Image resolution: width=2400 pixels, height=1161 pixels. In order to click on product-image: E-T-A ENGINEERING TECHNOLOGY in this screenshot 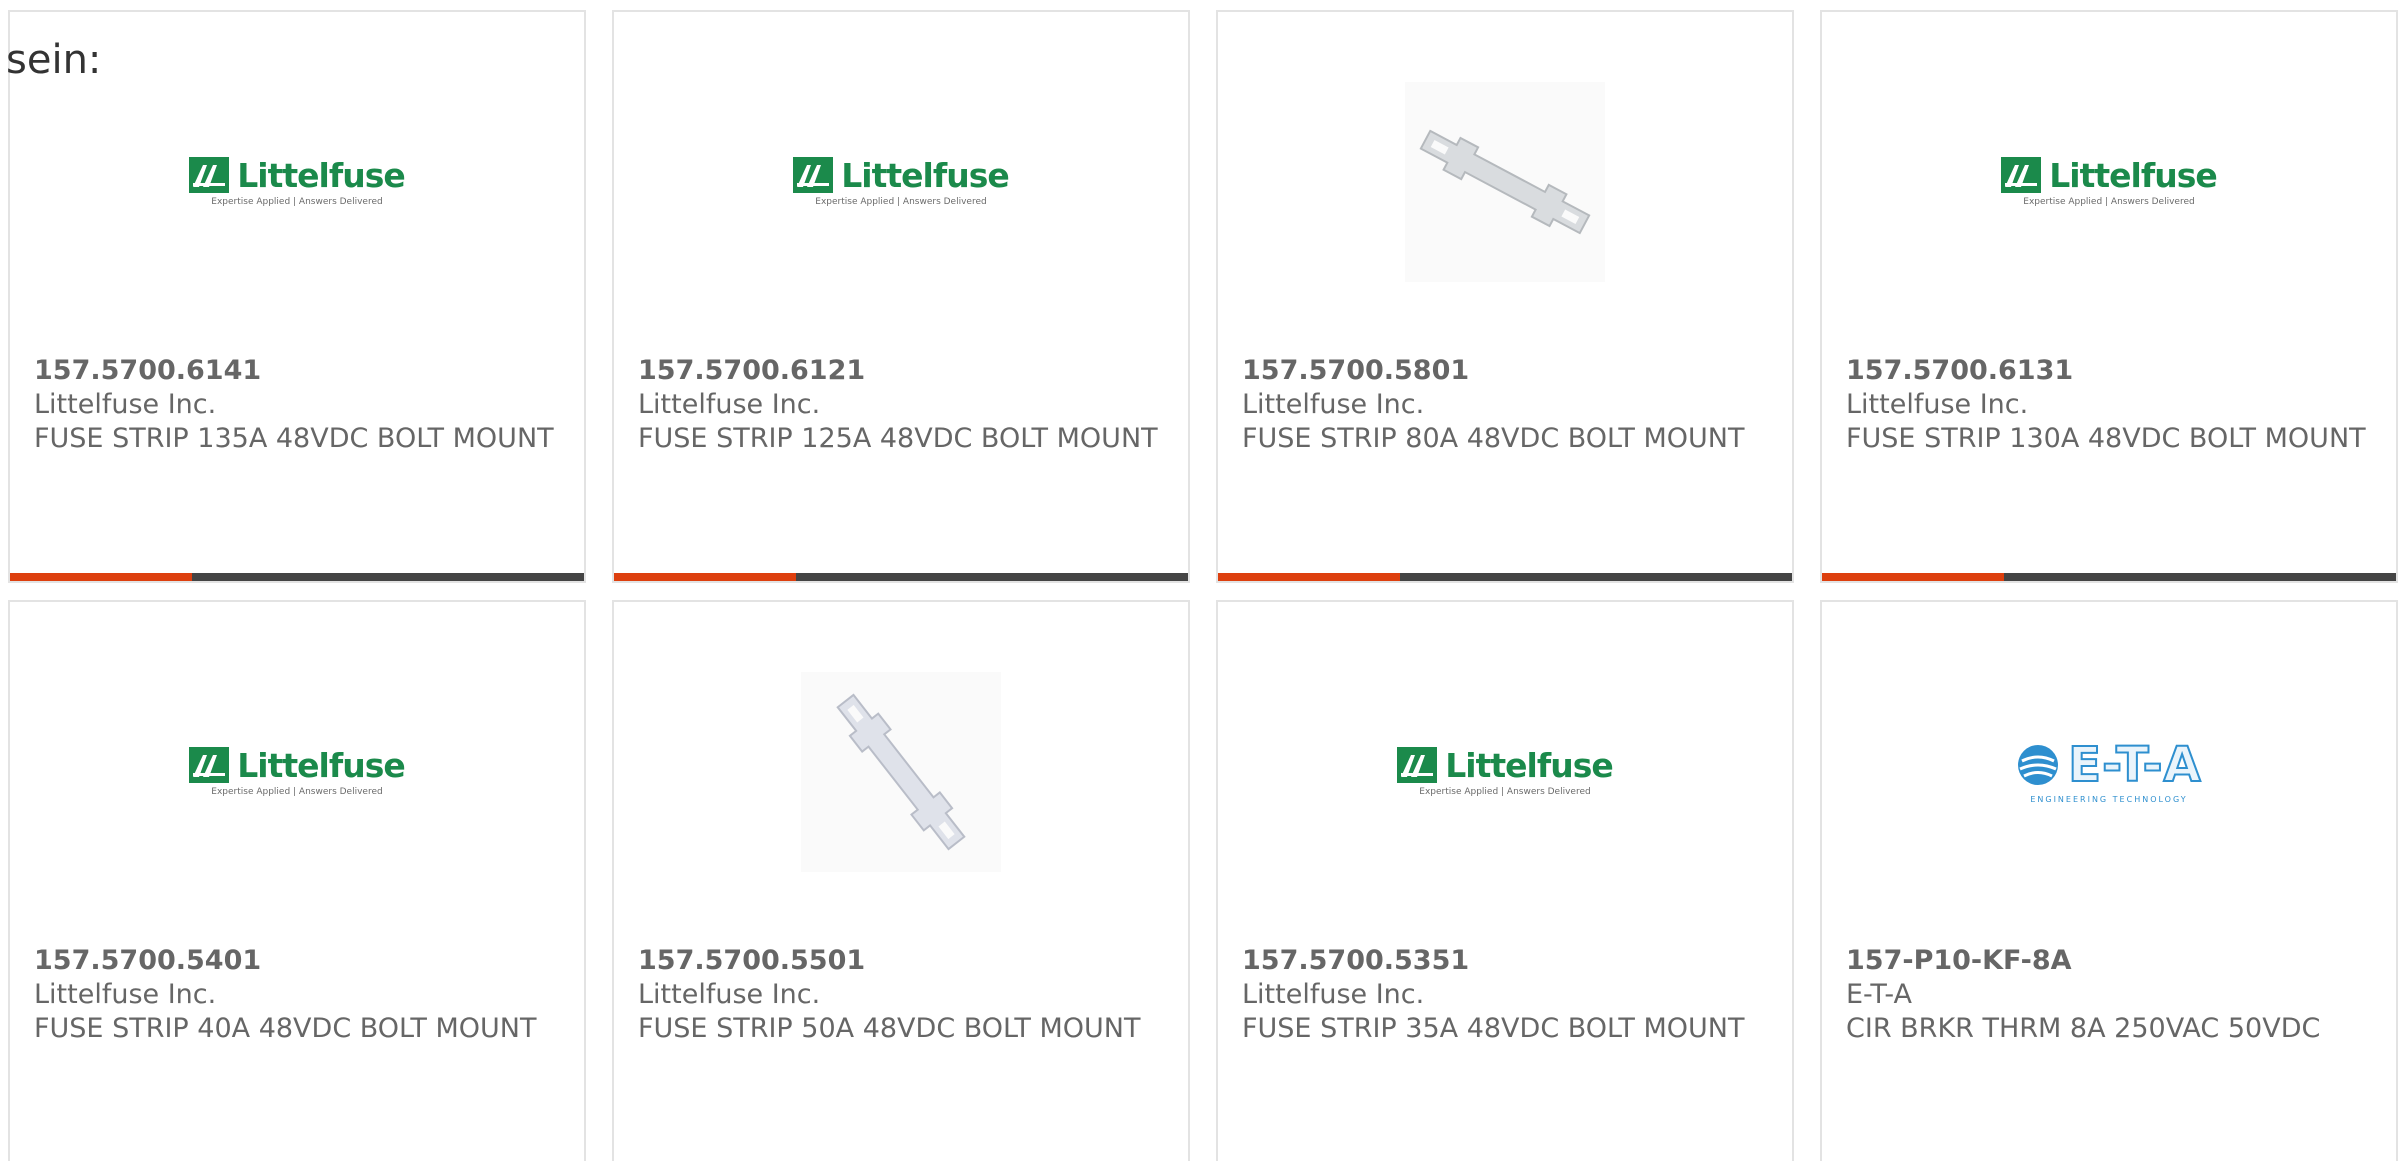, I will do `click(2109, 772)`.